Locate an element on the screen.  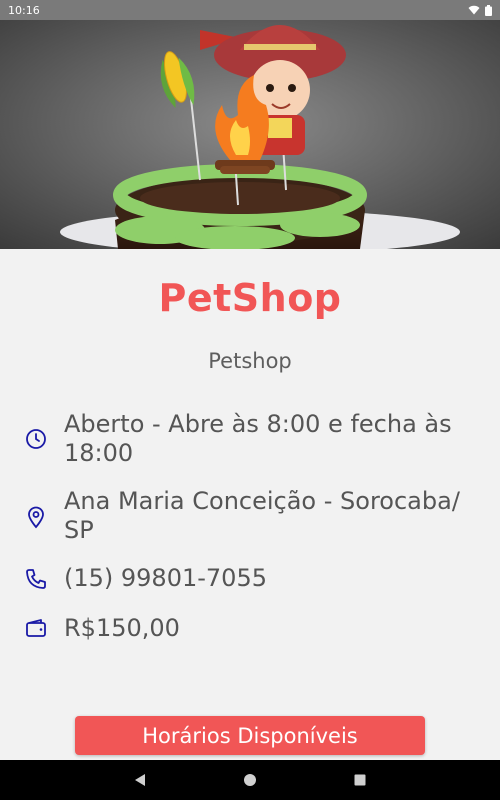
phone-icon is located at coordinates (36, 579).